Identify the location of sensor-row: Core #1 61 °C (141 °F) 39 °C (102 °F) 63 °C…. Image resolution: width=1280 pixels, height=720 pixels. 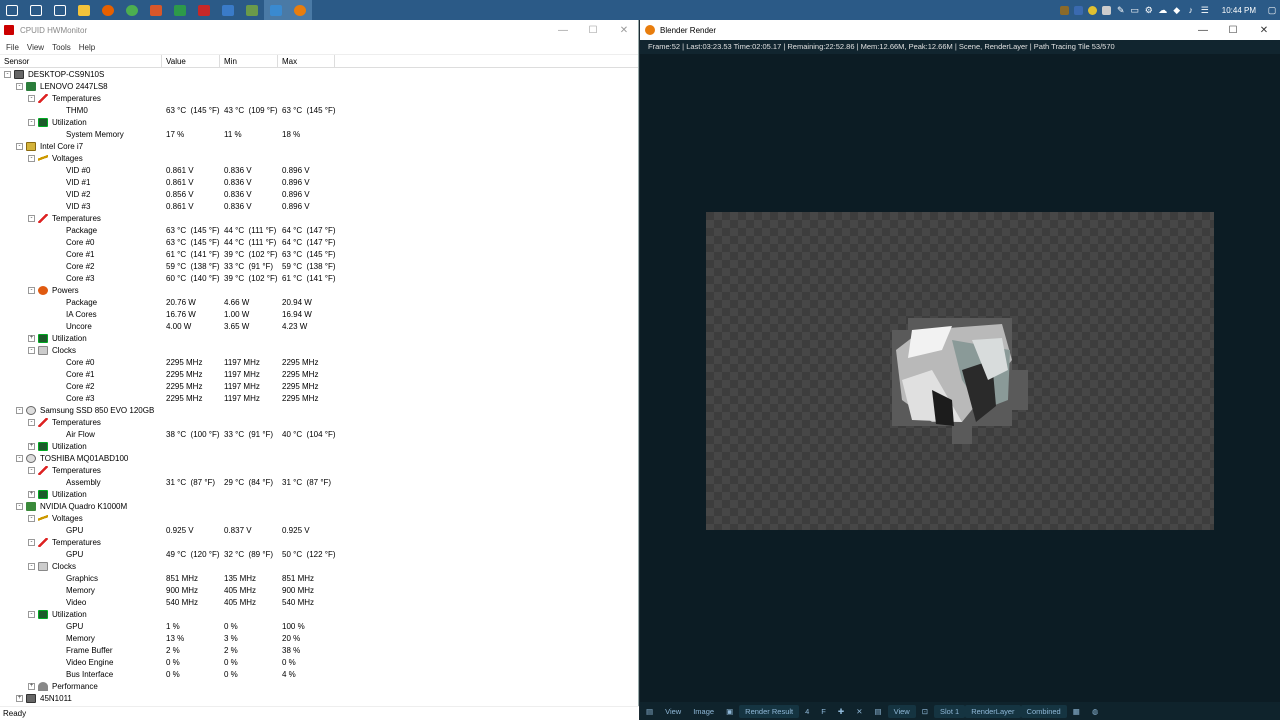
(319, 254).